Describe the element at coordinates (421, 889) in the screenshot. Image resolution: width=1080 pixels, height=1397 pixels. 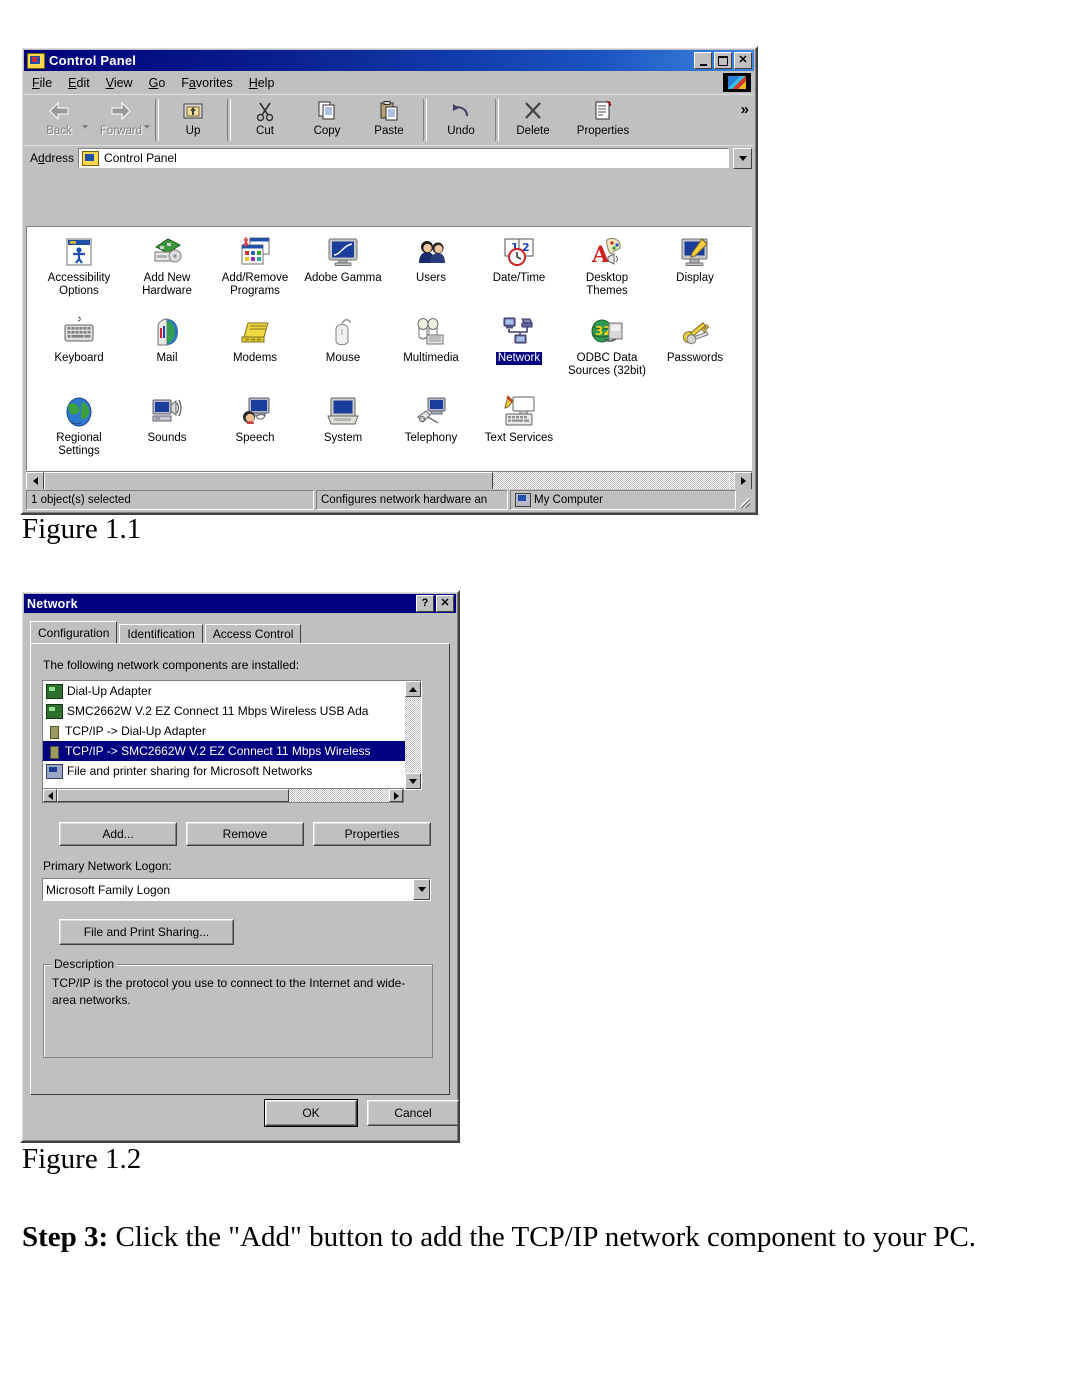
I see `combo-dropdown-button` at that location.